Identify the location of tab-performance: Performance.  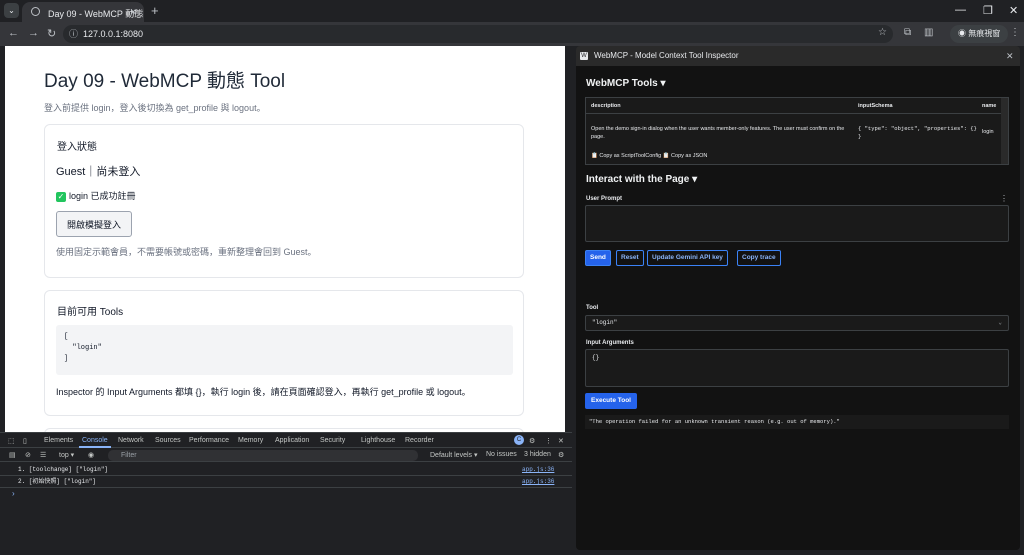
(209, 440).